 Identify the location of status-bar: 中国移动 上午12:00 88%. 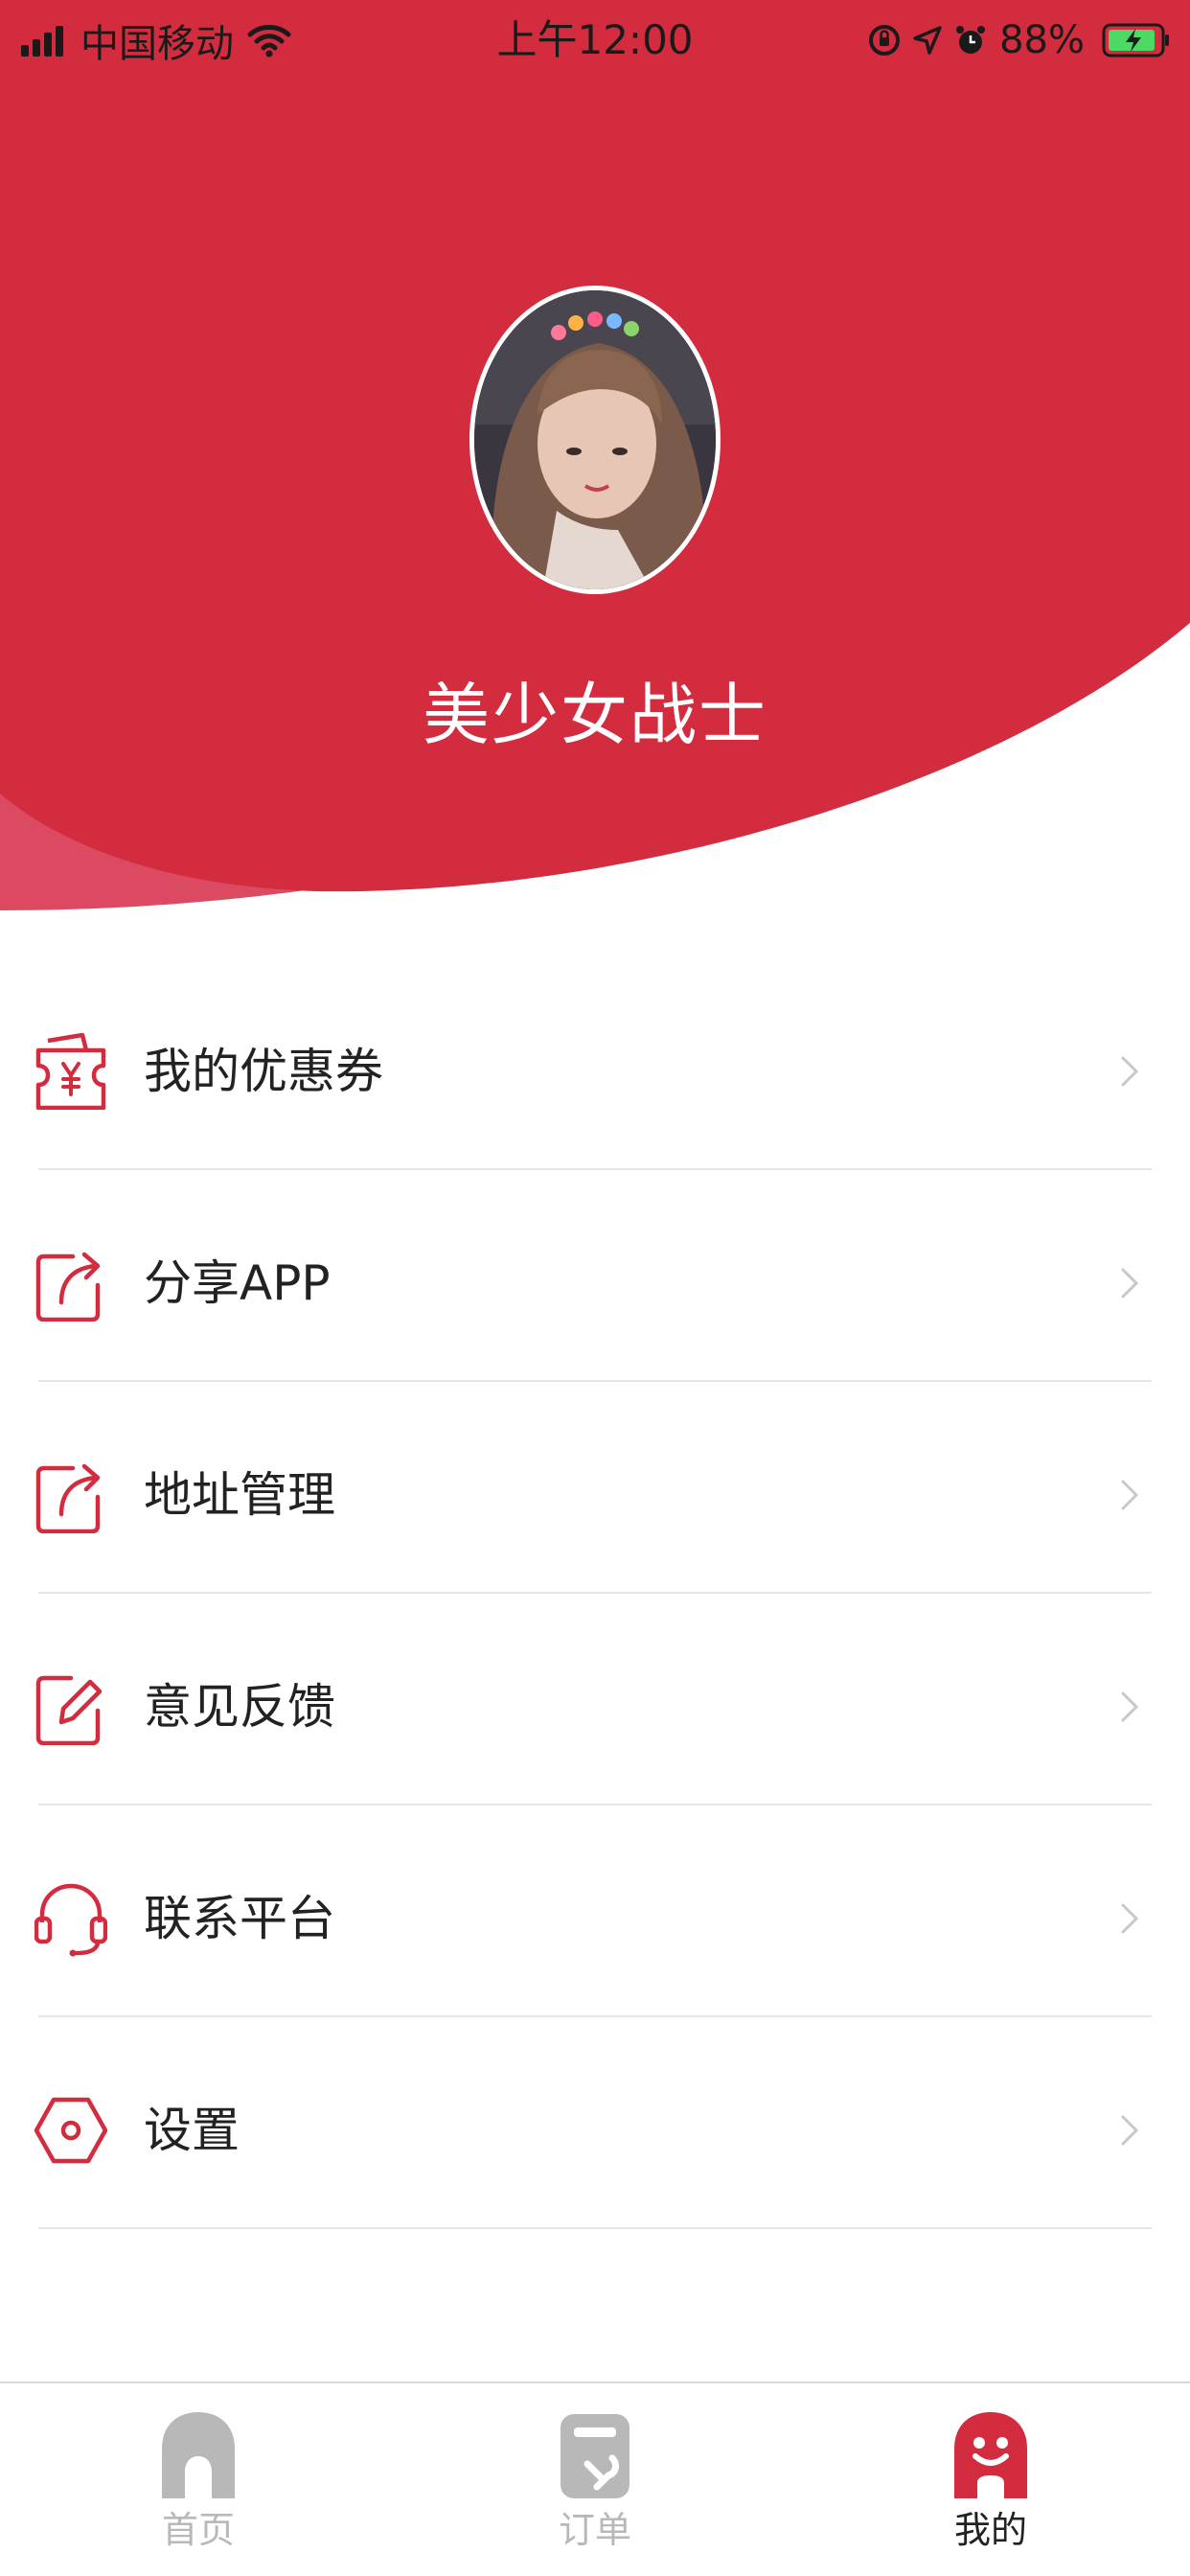
(595, 40).